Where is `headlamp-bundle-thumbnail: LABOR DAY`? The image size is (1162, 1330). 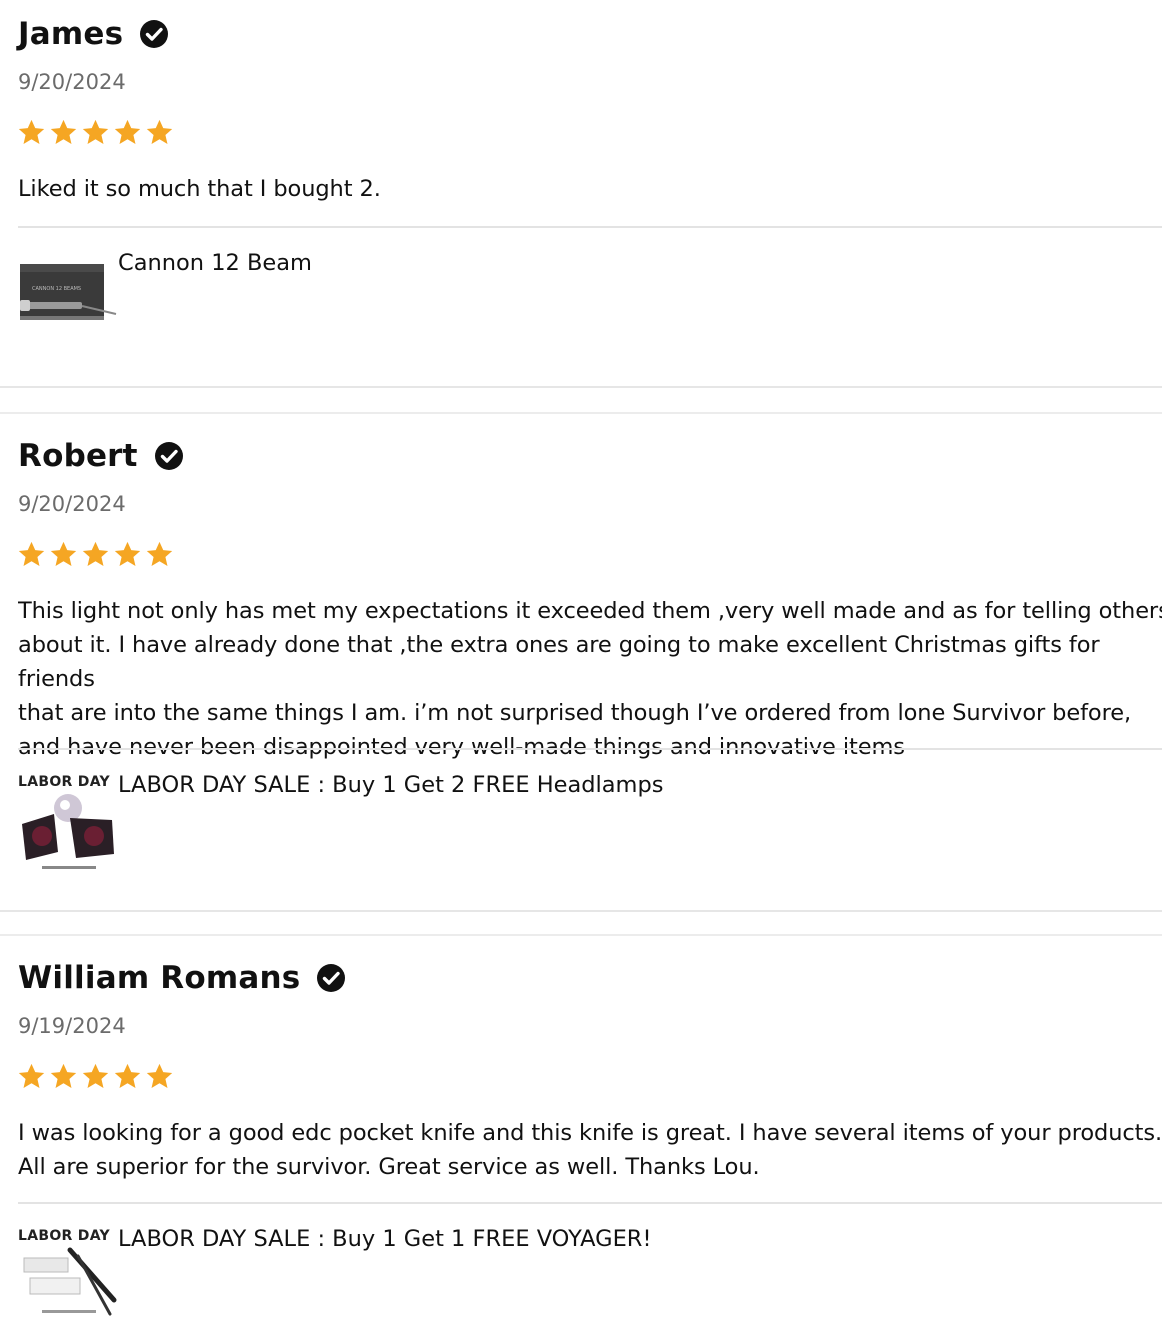 headlamp-bundle-thumbnail: LABOR DAY is located at coordinates (68, 824).